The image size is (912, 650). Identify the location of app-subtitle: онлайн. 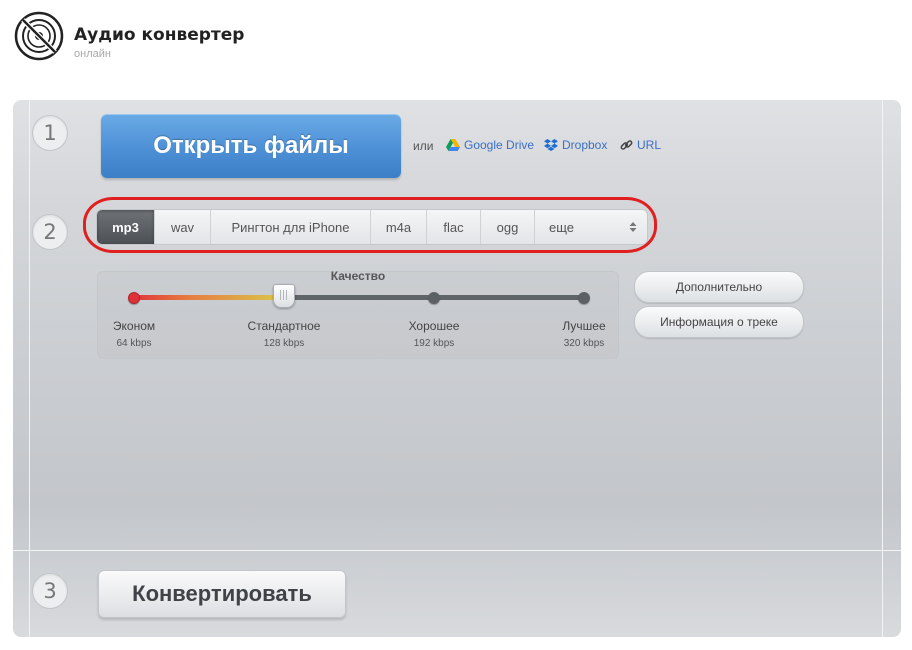
(92, 54).